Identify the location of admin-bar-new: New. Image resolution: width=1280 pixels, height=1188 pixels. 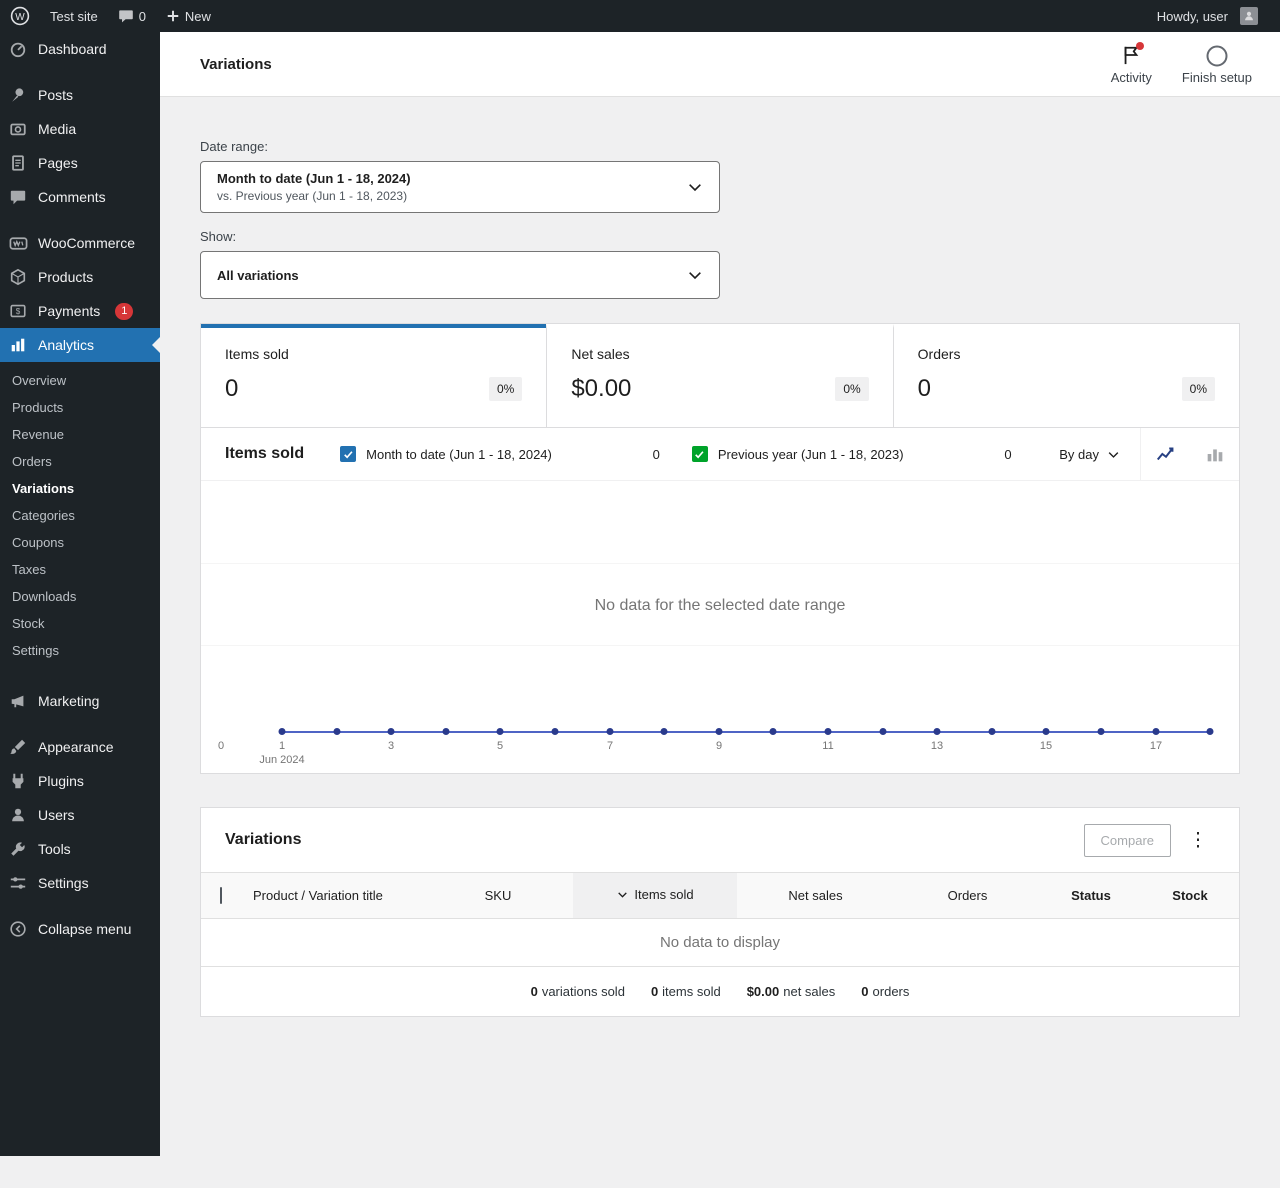
(188, 16).